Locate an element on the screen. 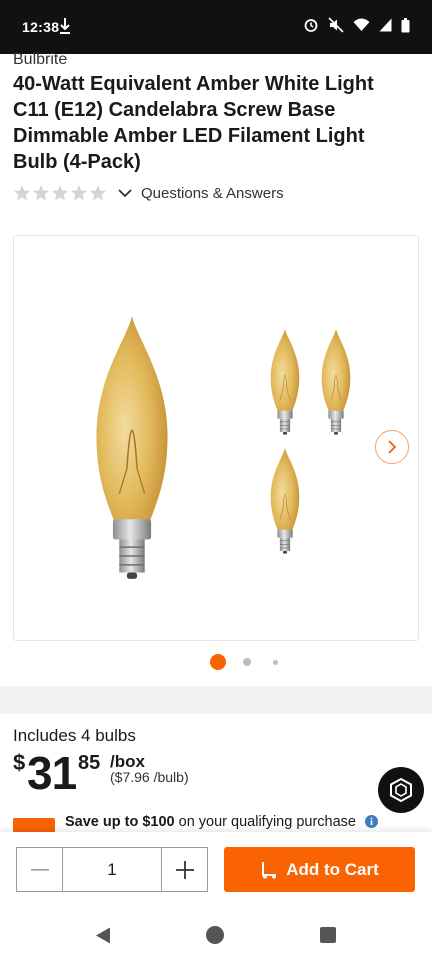 The image size is (432, 960). status-icons is located at coordinates (356, 25).